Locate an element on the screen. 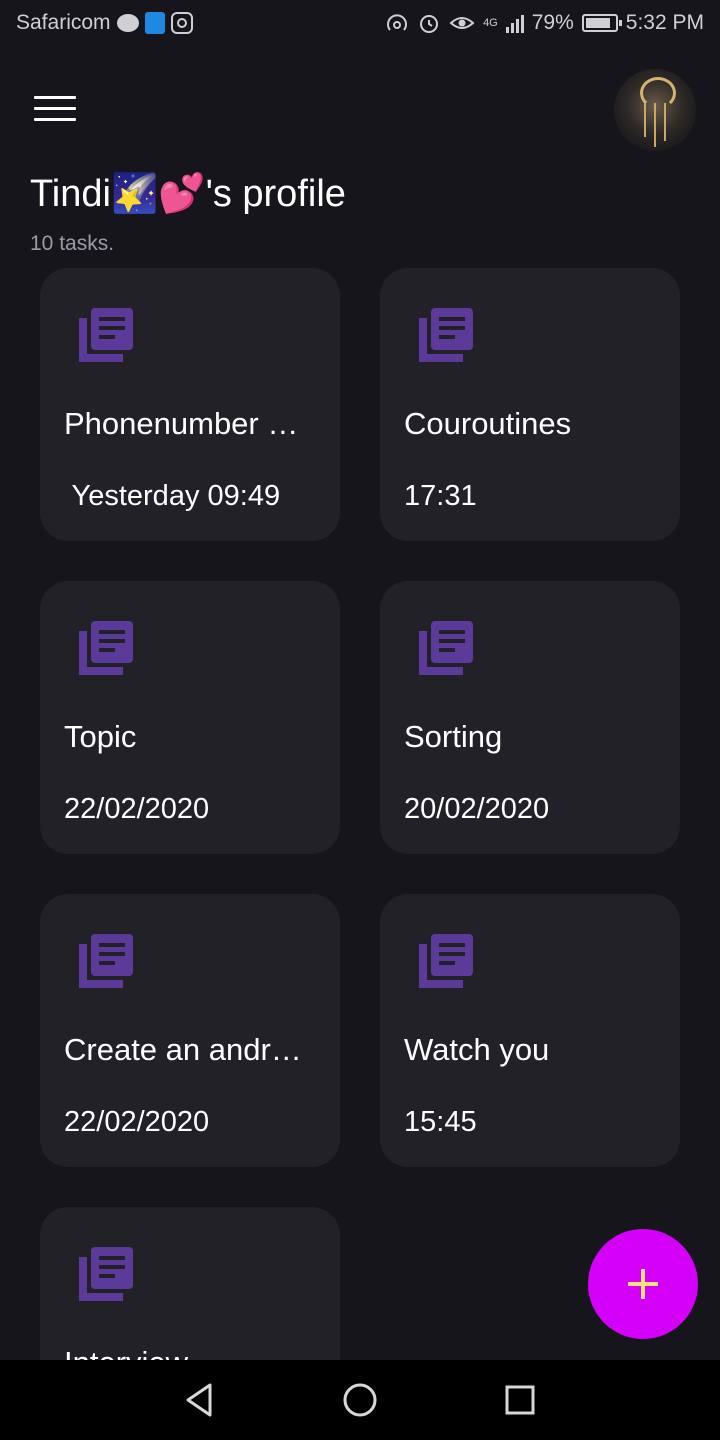 The height and width of the screenshot is (1440, 720). task-time: 17:31 is located at coordinates (440, 496).